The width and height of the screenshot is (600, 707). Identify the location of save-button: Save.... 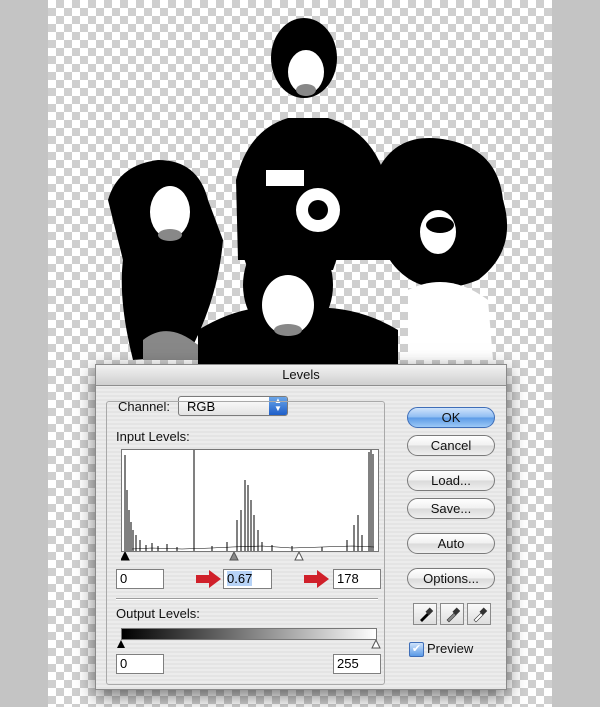
(451, 508).